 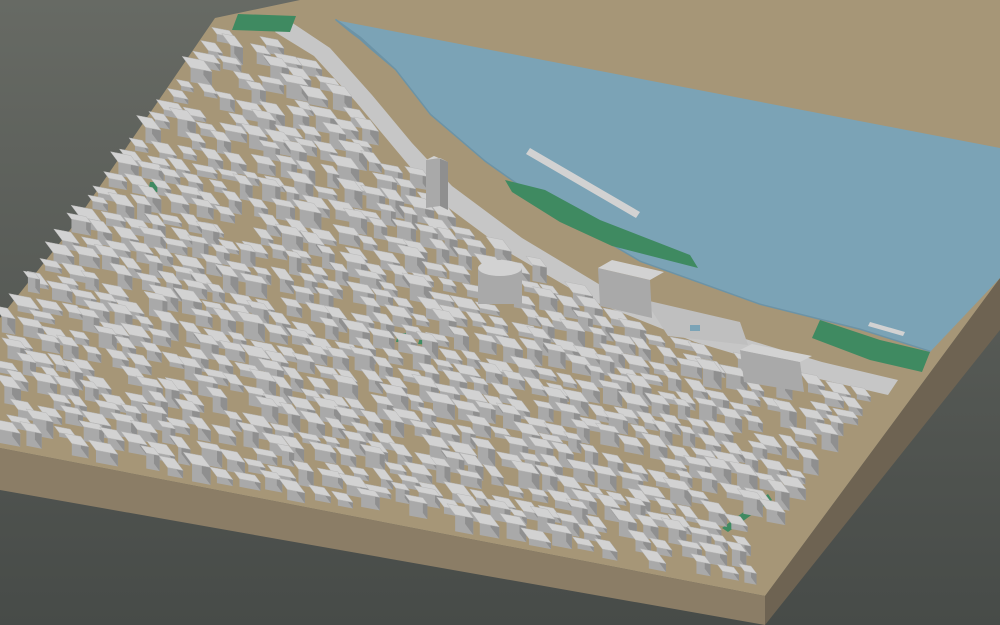 I want to click on tower-landmark, so click(x=437, y=183).